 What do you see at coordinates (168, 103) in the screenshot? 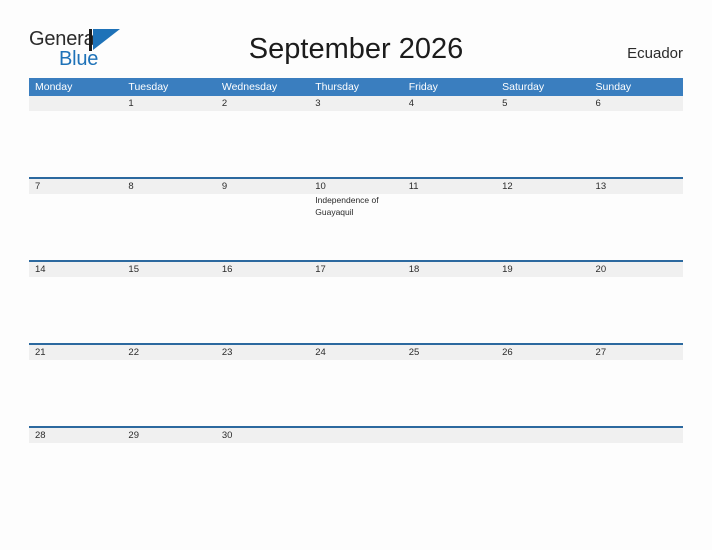
I see `day-number: 1` at bounding box center [168, 103].